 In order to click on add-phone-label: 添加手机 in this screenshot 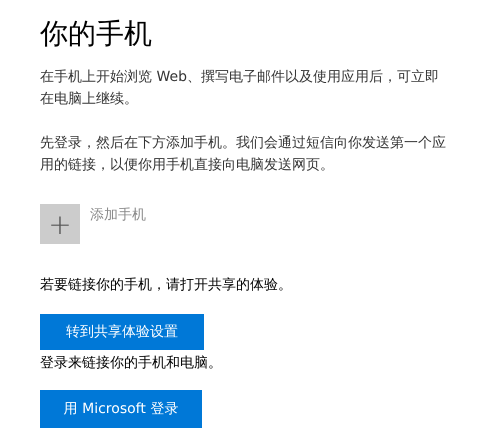, I will do `click(118, 215)`.